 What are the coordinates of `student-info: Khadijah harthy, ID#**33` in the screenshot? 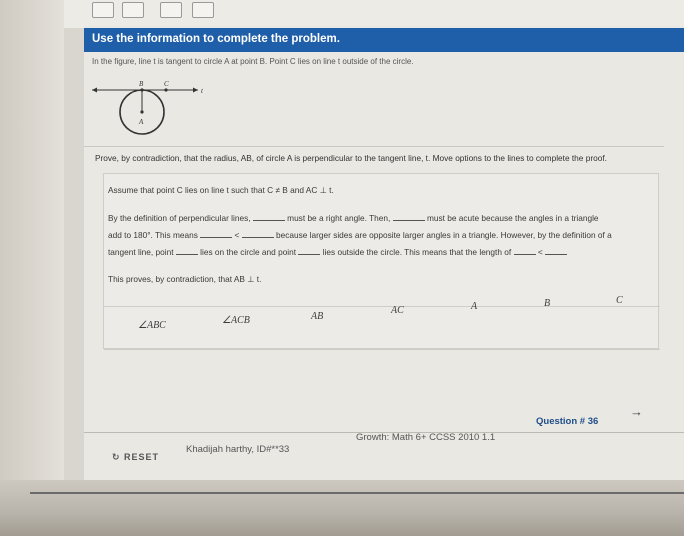 It's located at (238, 449).